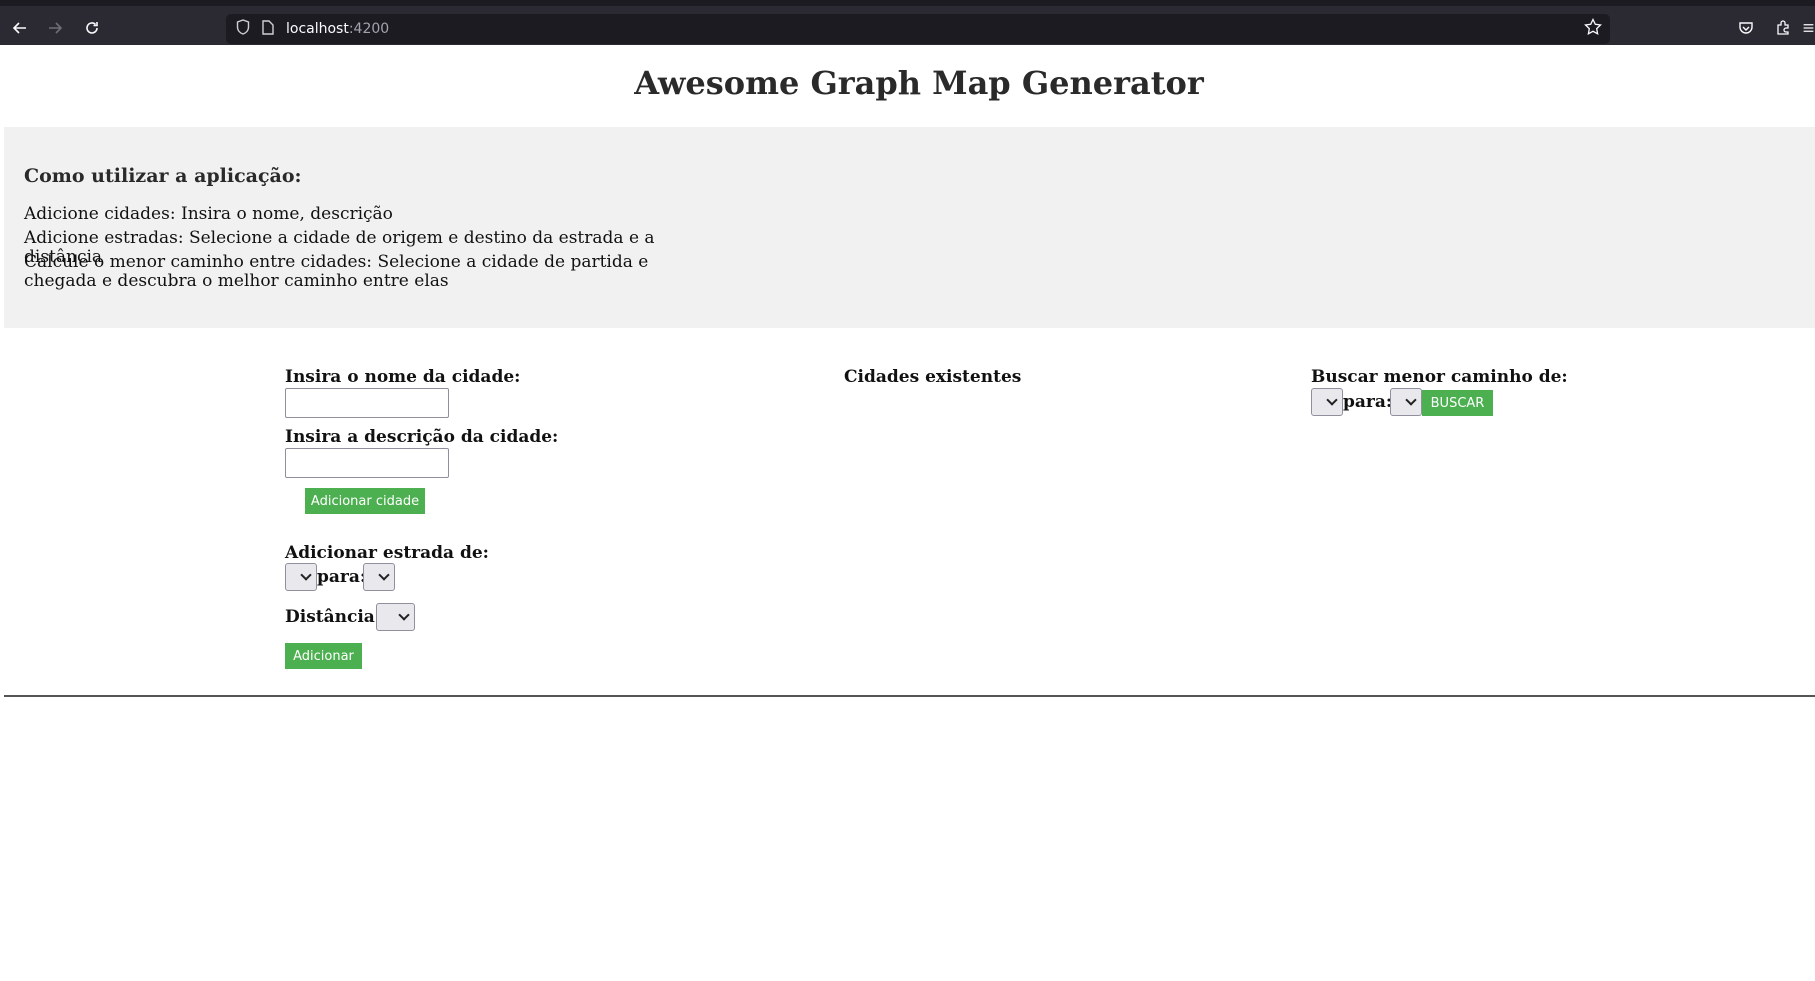  I want to click on url-port: :4200, so click(369, 29).